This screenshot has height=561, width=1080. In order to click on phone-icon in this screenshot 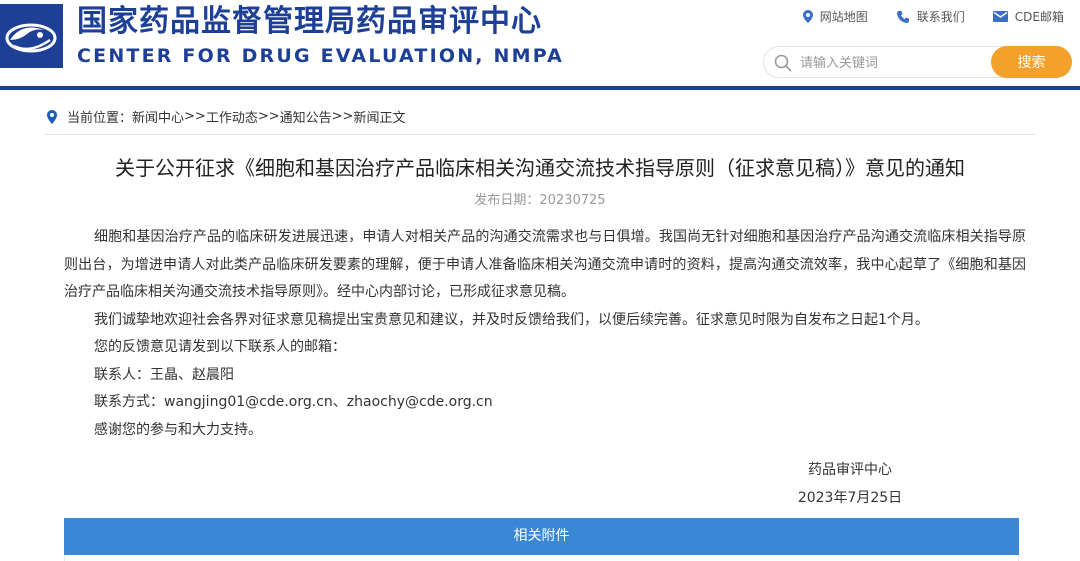, I will do `click(902, 16)`.